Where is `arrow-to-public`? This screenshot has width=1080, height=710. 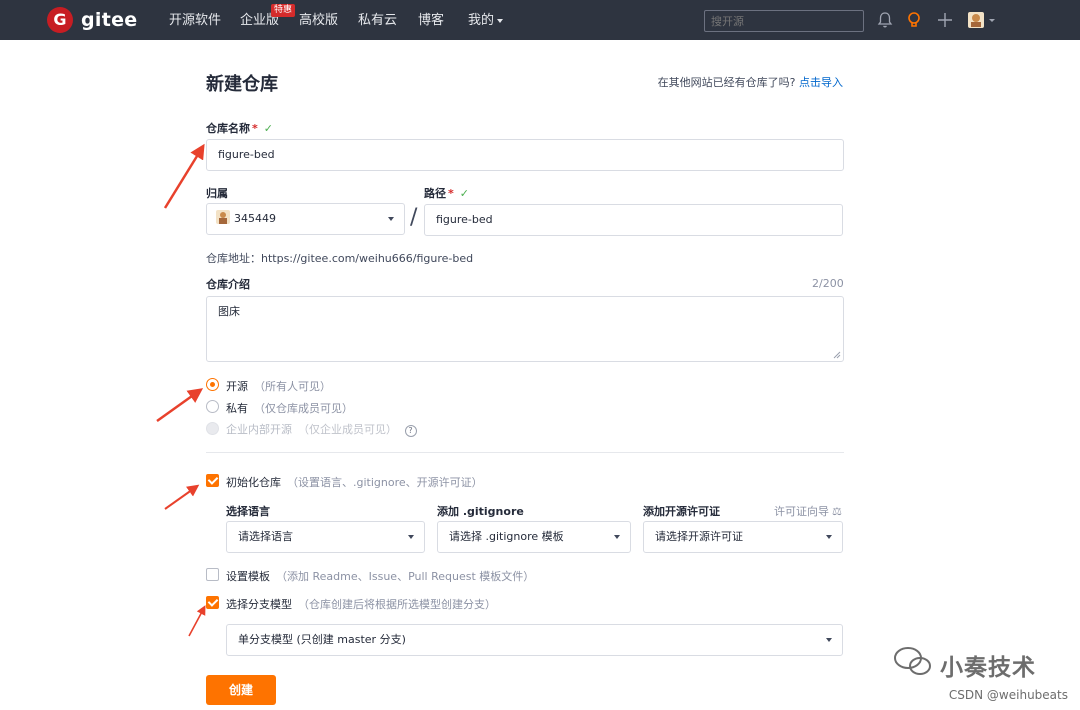 arrow-to-public is located at coordinates (180, 405).